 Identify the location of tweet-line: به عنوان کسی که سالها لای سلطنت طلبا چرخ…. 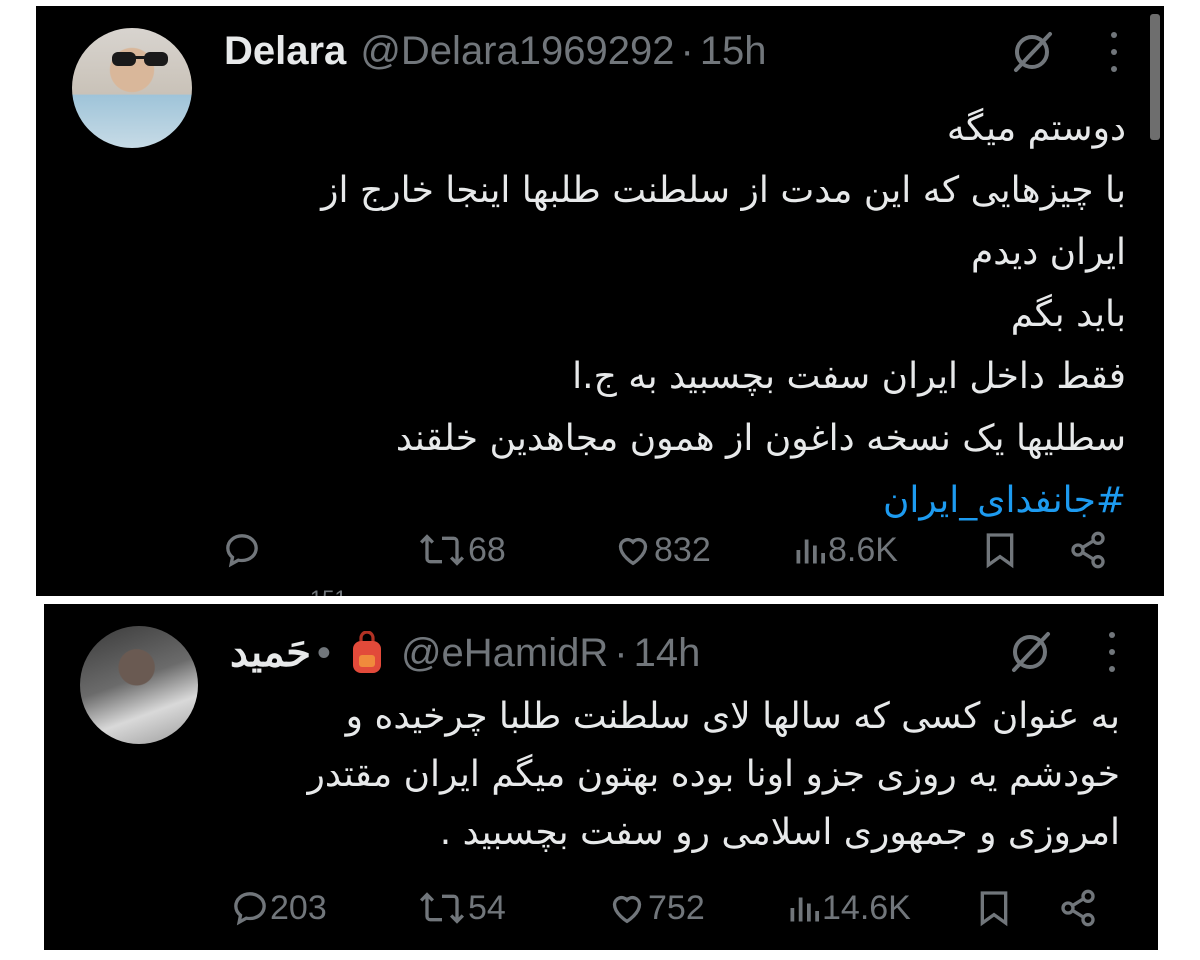
(732, 716).